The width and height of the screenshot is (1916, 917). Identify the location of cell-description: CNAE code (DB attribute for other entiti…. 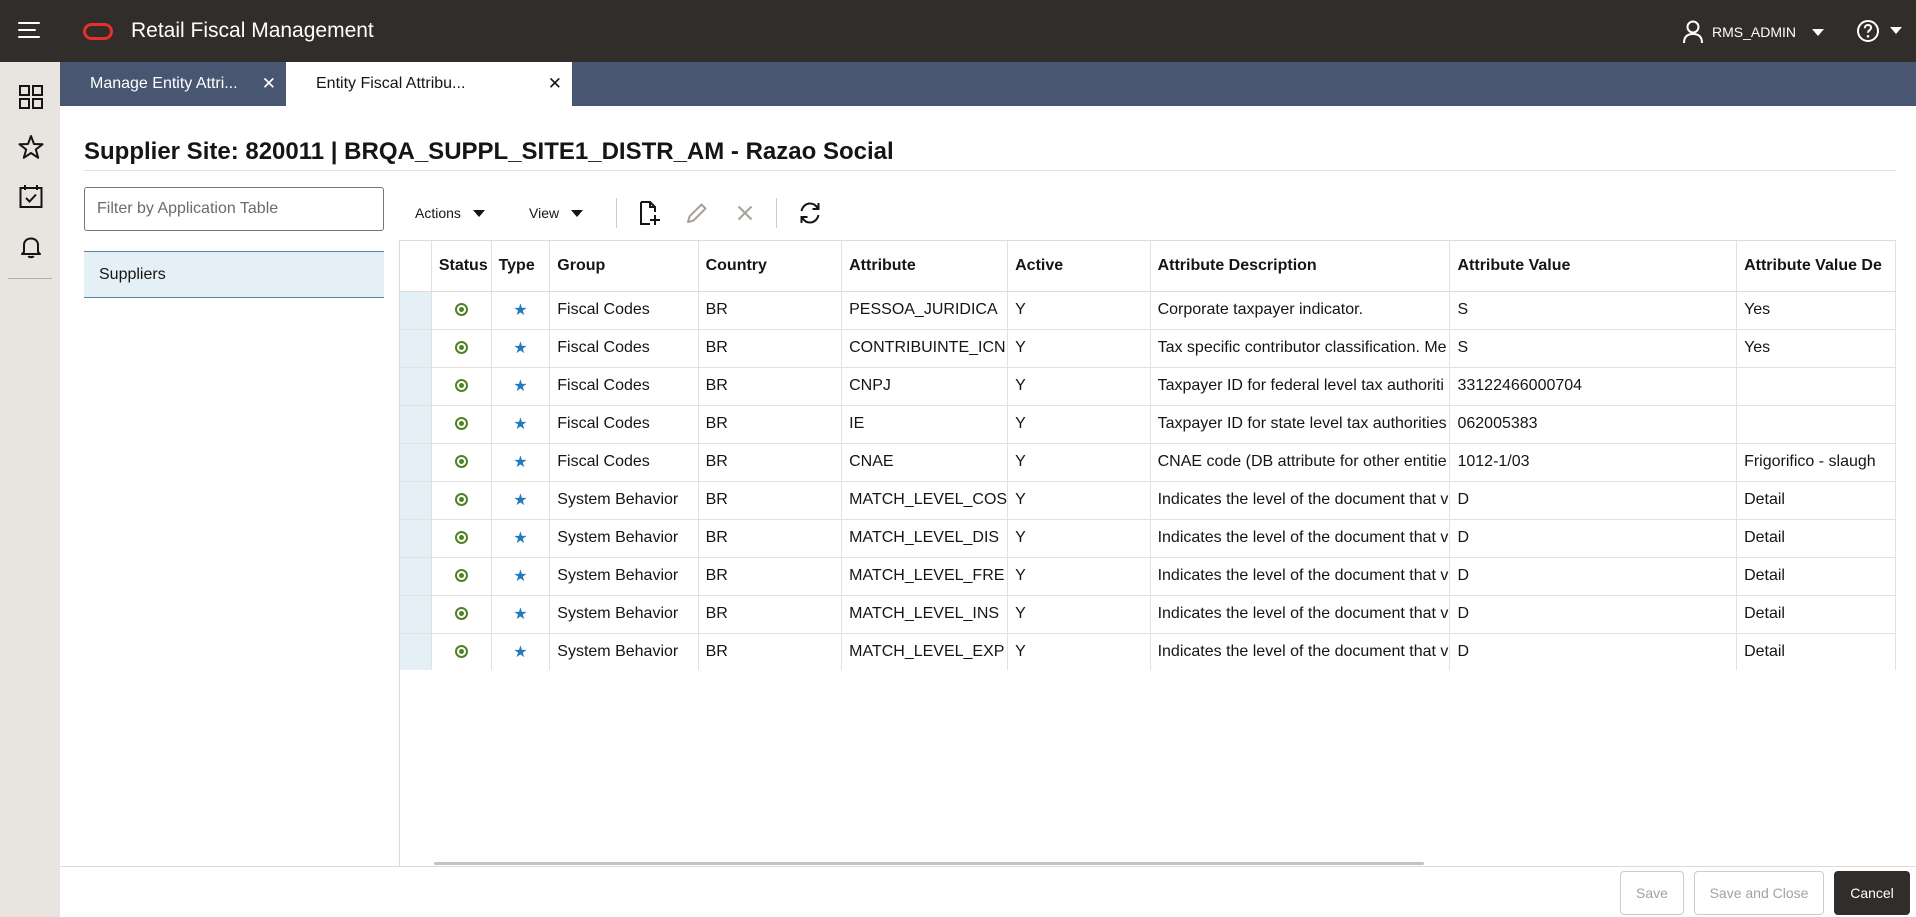
(1300, 462).